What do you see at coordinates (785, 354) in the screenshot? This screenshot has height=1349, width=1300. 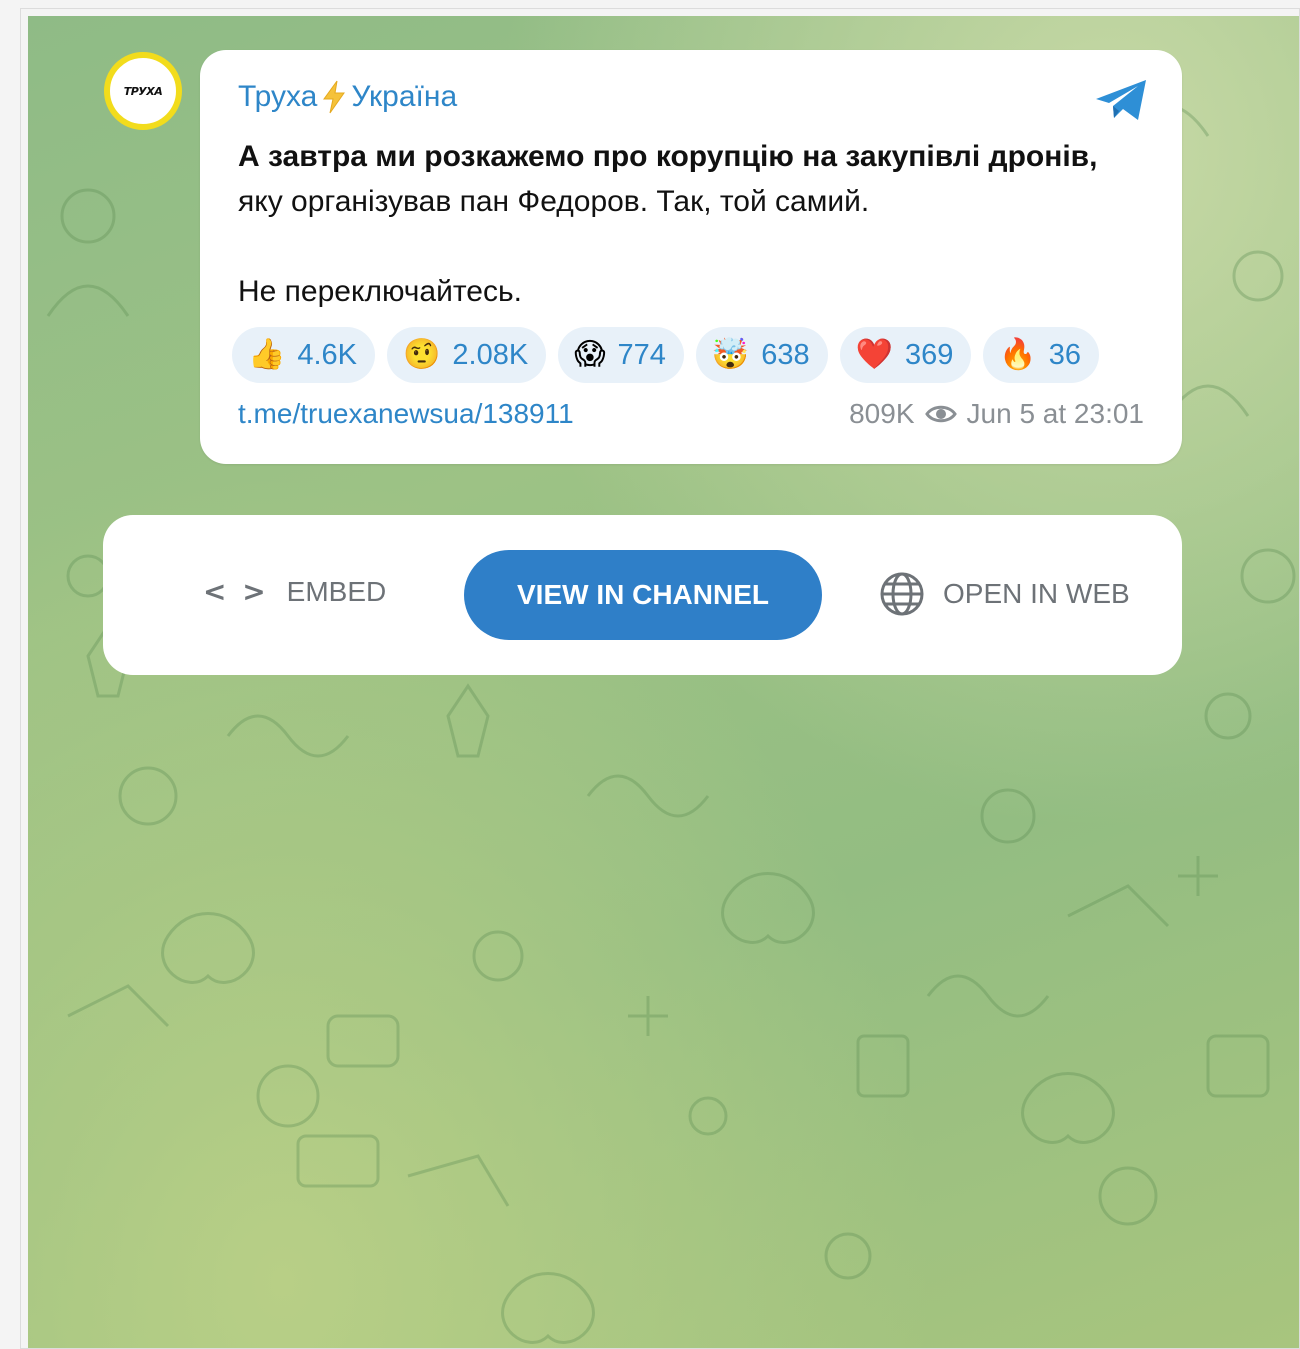 I see `reaction-count: 638` at bounding box center [785, 354].